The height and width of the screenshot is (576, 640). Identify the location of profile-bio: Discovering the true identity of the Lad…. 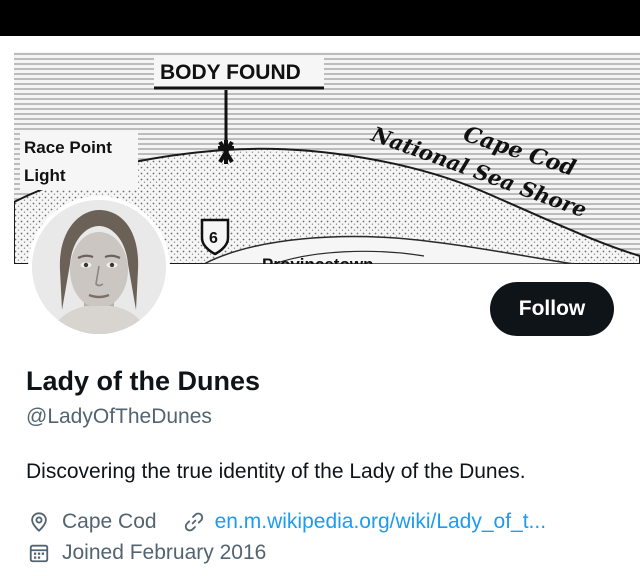
(276, 471).